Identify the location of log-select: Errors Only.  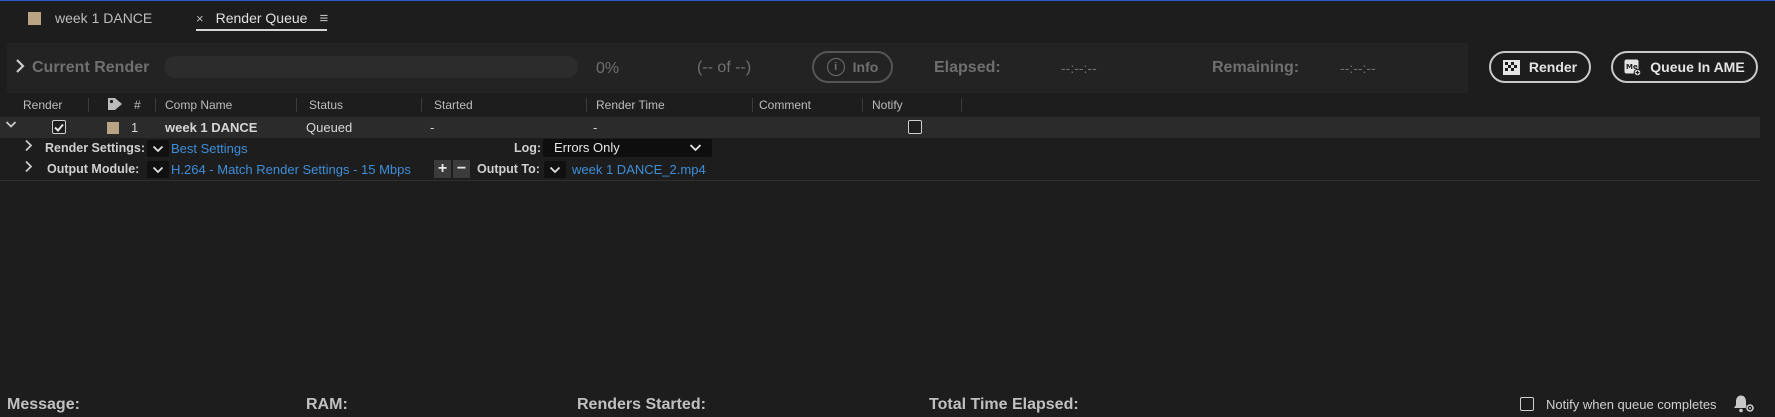
(627, 148).